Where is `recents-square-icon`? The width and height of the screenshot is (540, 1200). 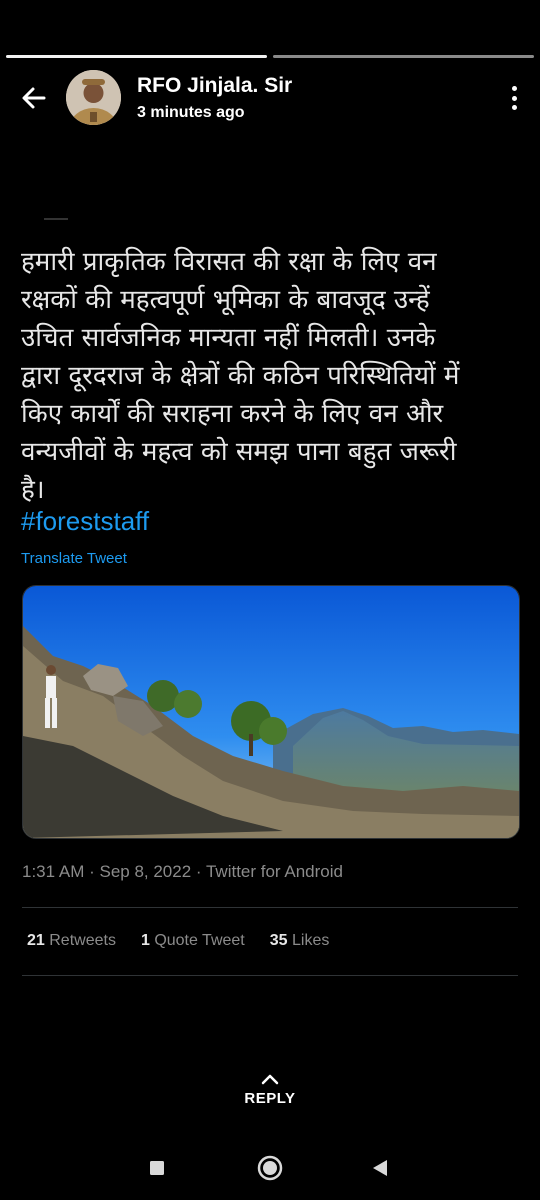
recents-square-icon is located at coordinates (157, 1168).